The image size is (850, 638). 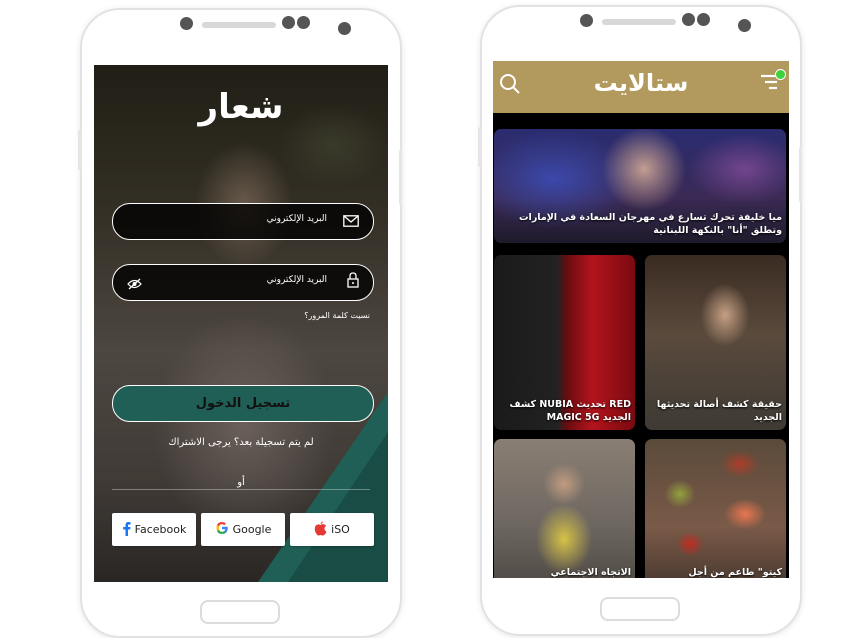 I want to click on article-card: كيتو" طاعم من أجل, so click(x=715, y=508).